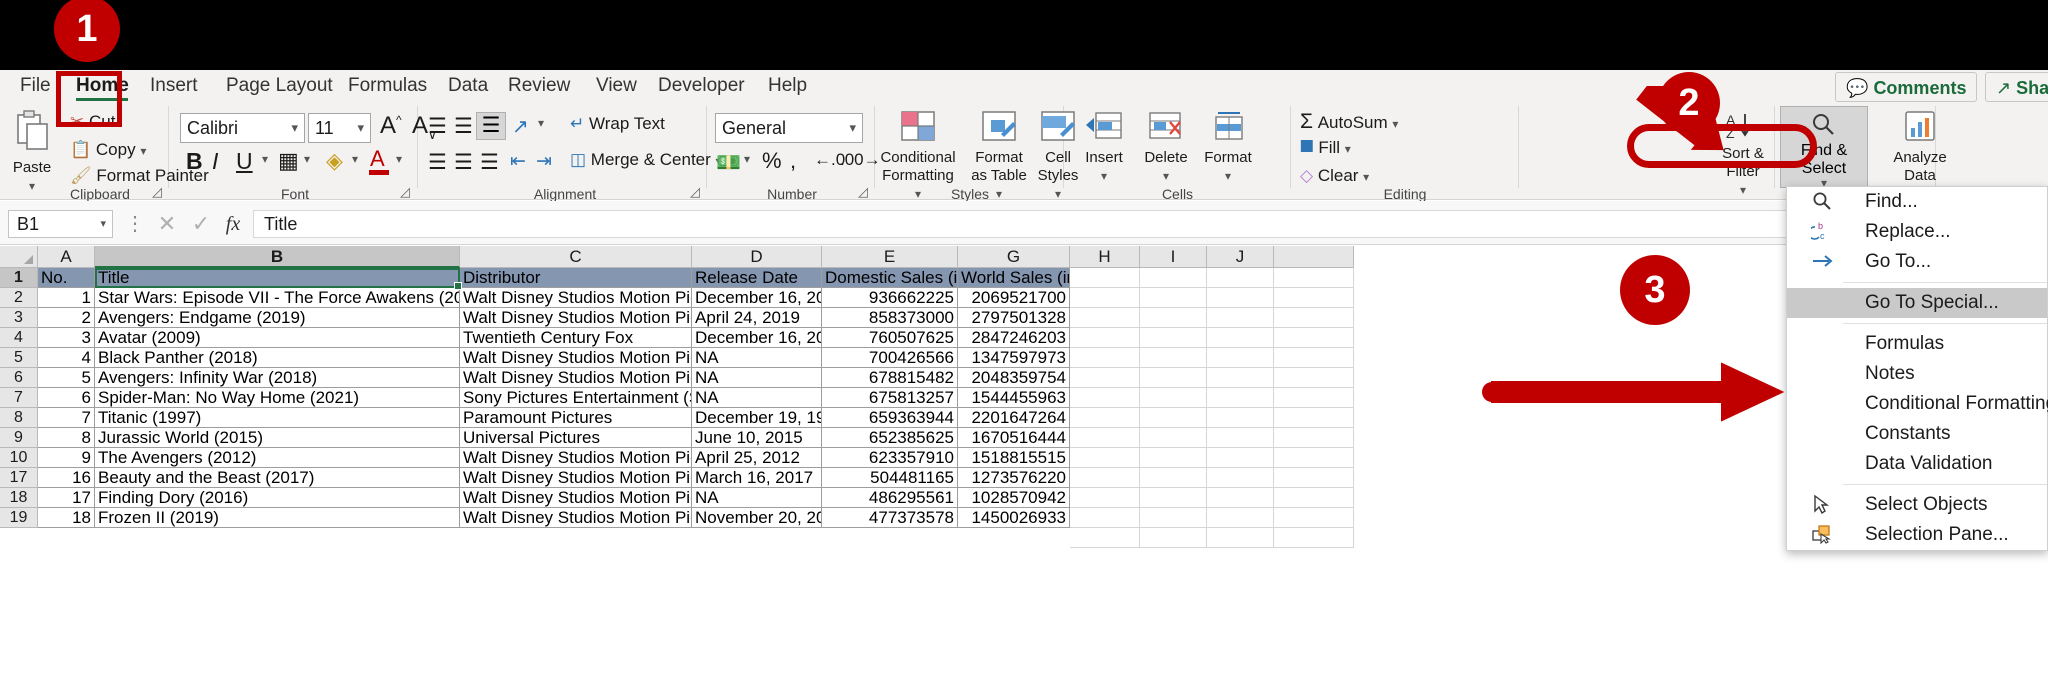  What do you see at coordinates (1314, 438) in the screenshot?
I see `cell-K9` at bounding box center [1314, 438].